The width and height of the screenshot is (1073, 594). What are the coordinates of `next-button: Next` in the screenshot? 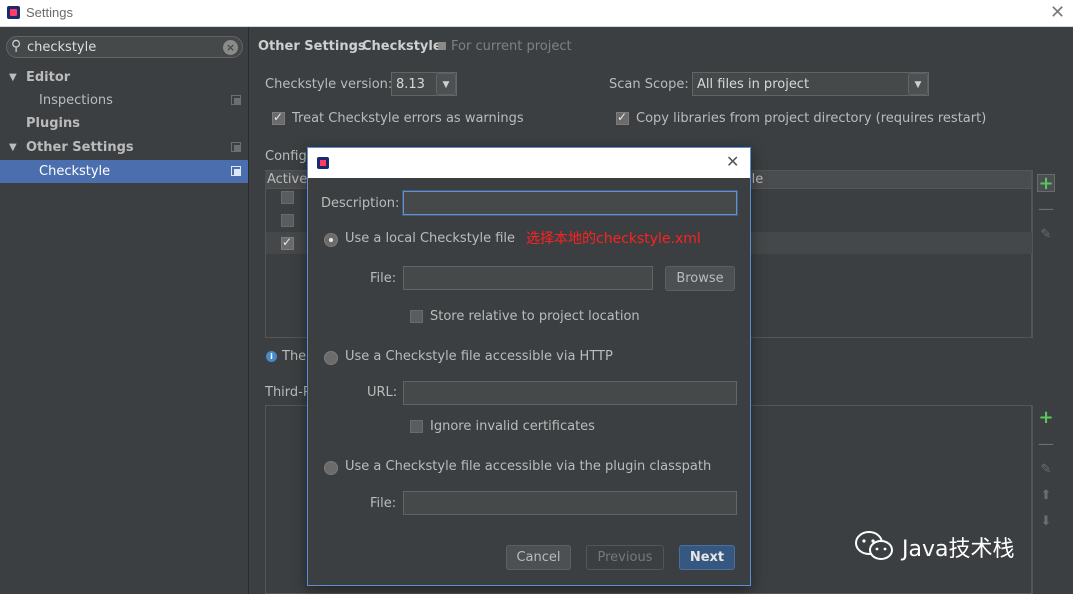 It's located at (707, 557).